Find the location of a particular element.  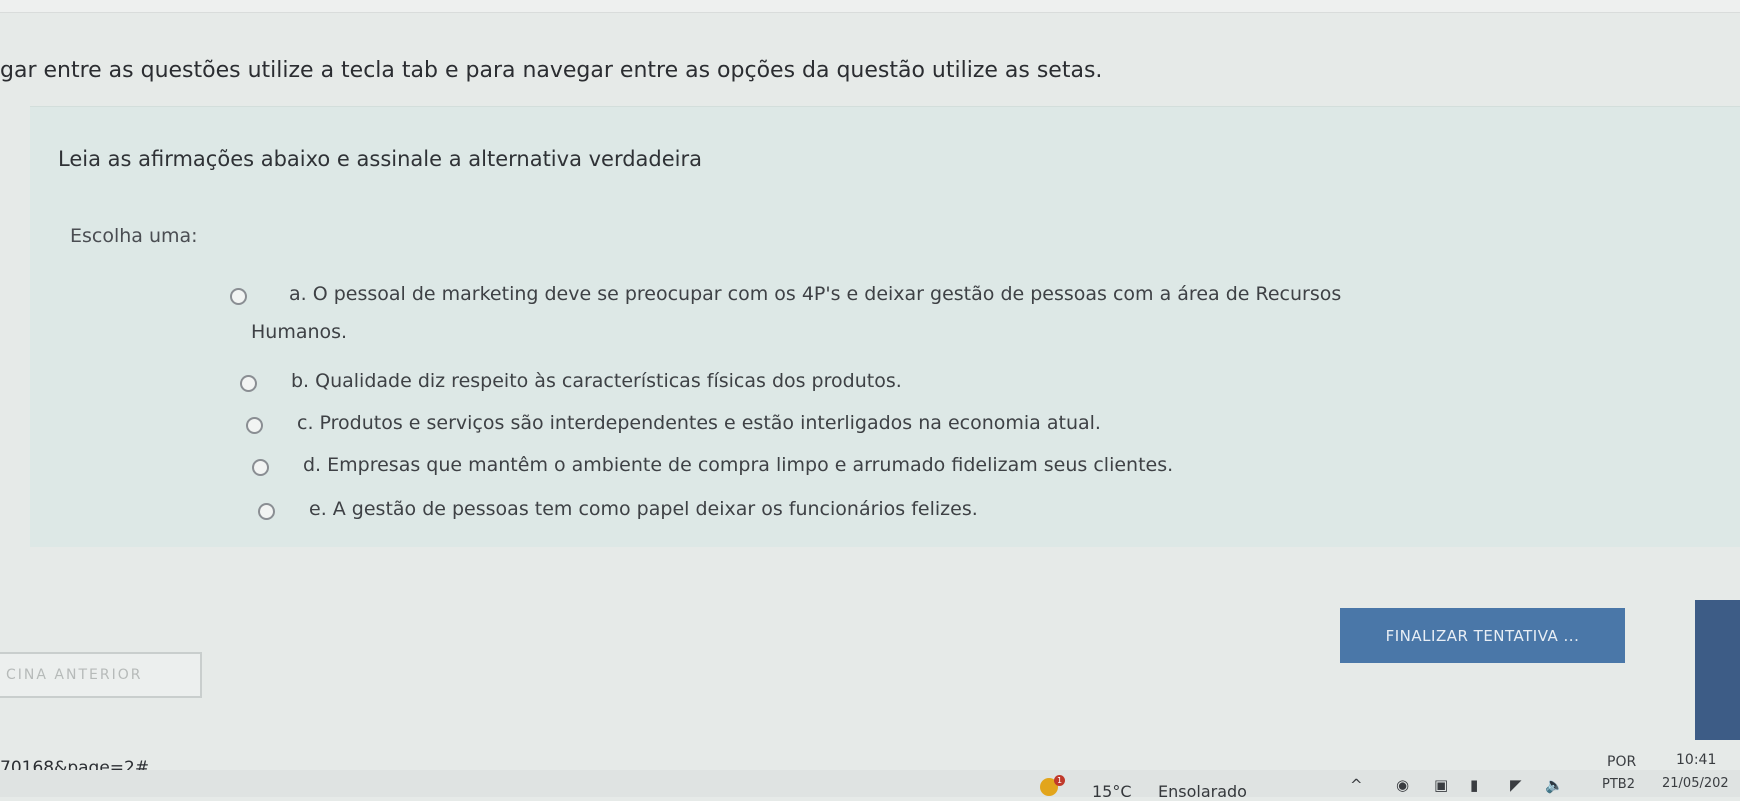

taskbar is located at coordinates (870, 783).